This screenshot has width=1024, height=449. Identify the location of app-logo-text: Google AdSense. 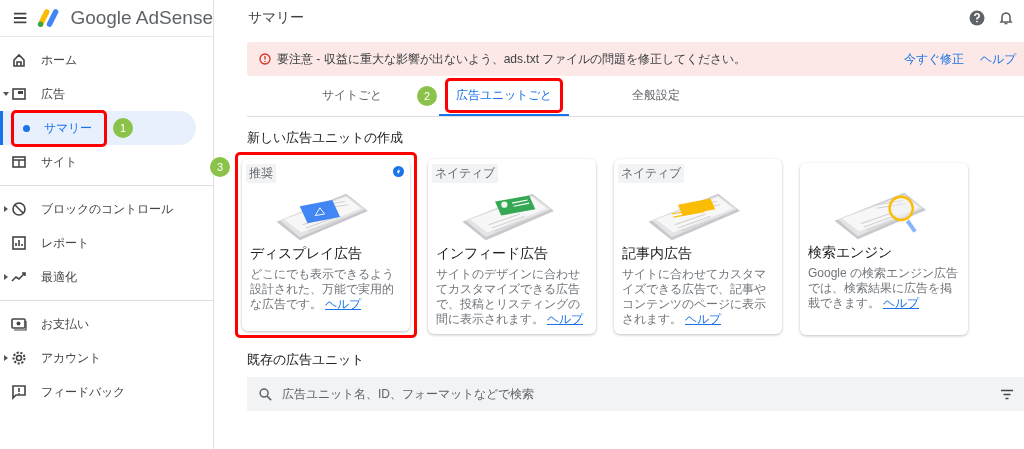
(141, 18).